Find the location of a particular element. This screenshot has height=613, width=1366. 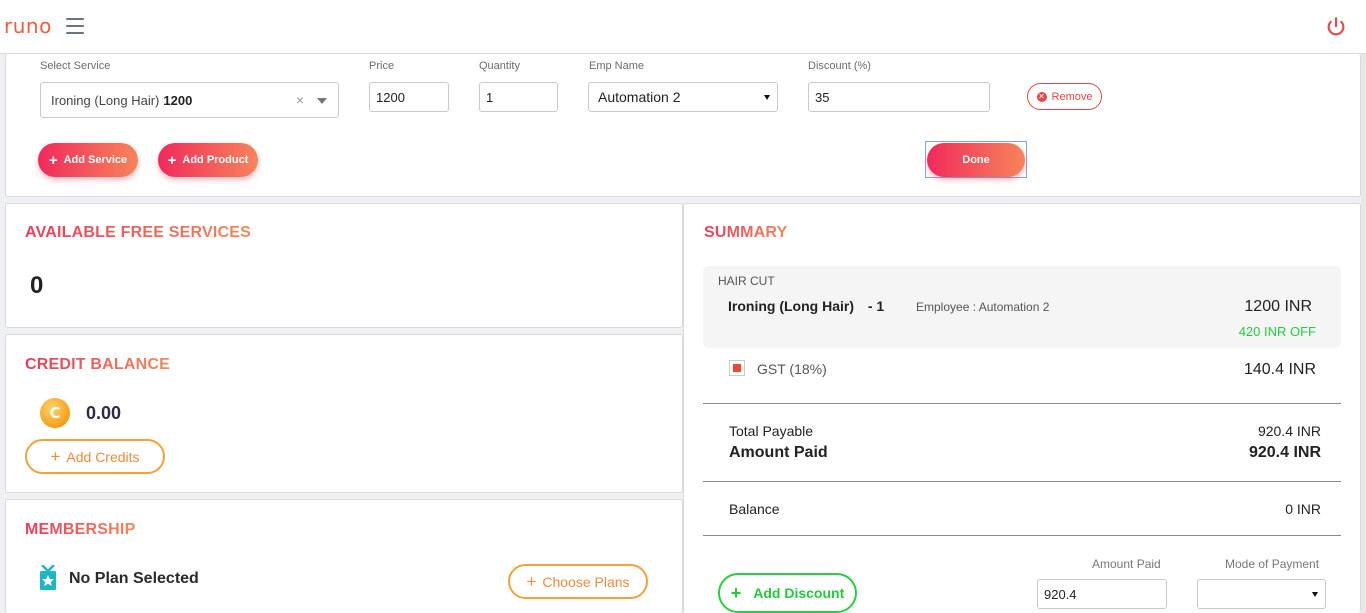

amount-paid-value: 920.4 INR is located at coordinates (1284, 452).